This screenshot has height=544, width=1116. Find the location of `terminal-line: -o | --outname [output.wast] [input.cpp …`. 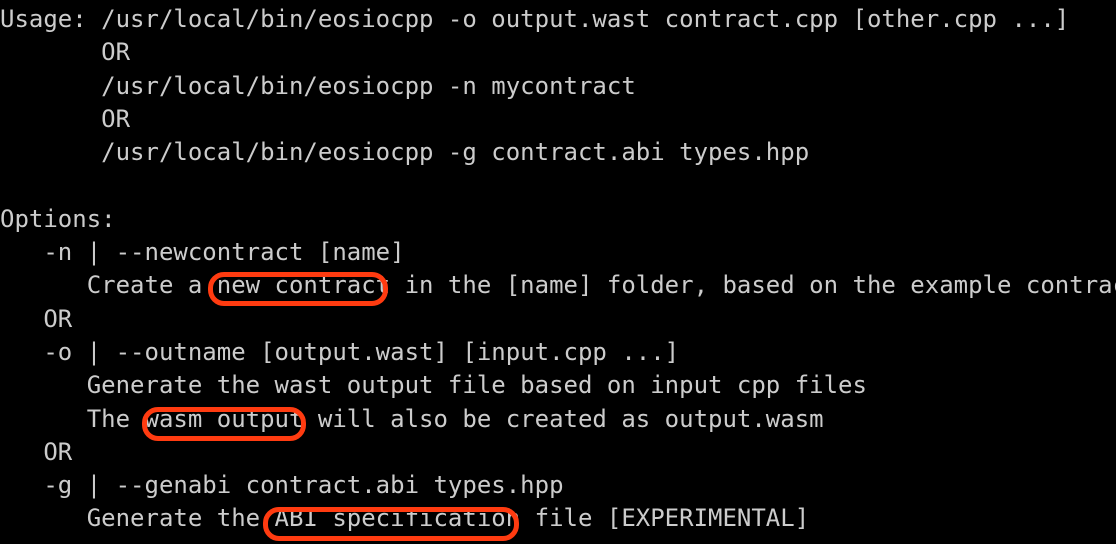

terminal-line: -o | --outname [output.wast] [input.cpp … is located at coordinates (340, 351).